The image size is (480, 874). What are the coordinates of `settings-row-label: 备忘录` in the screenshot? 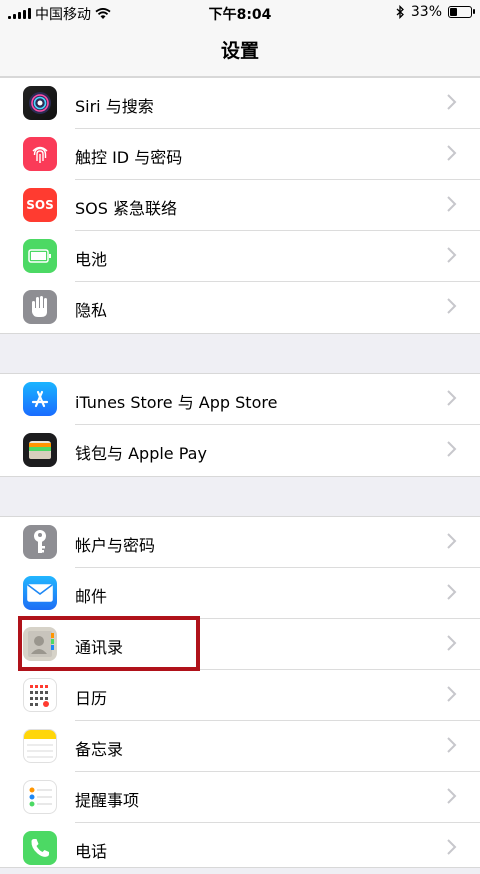 It's located at (99, 749).